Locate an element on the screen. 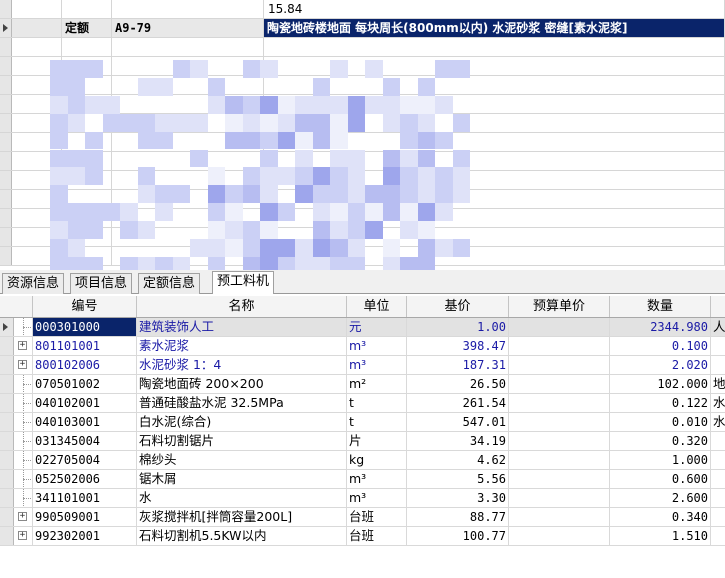 Image resolution: width=725 pixels, height=578 pixels. code-cell: 040103001 is located at coordinates (85, 422).